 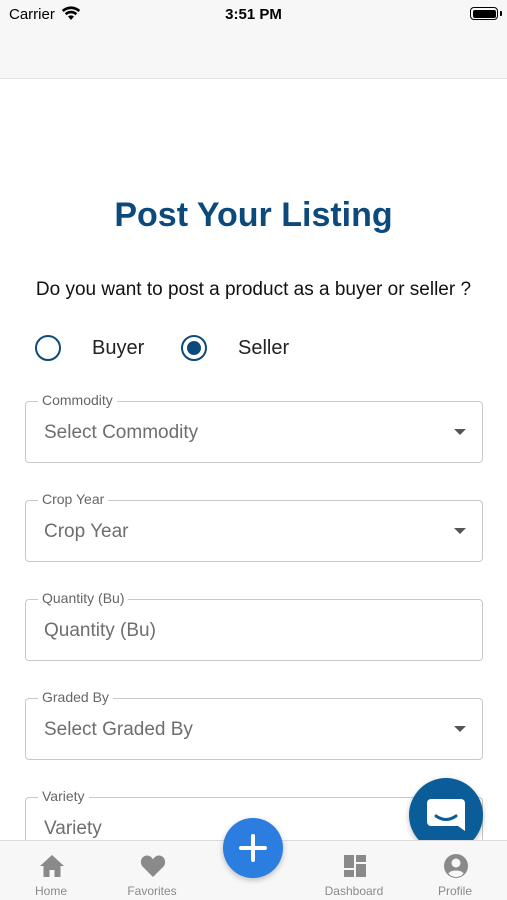 I want to click on commodity-placeholder: Select Commodity, so click(x=121, y=432).